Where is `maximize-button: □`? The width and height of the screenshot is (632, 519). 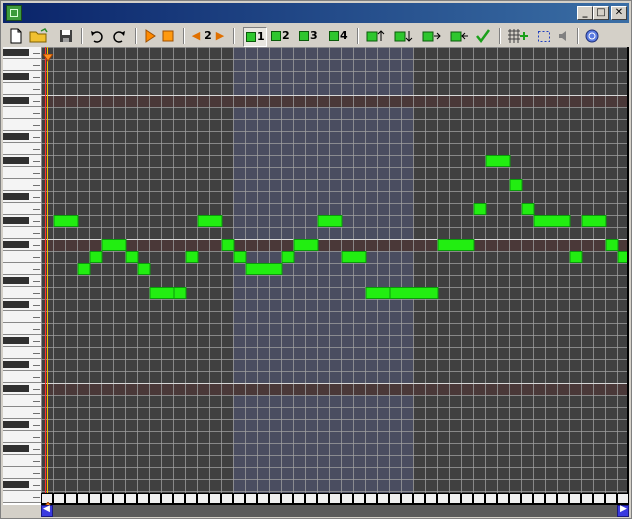 maximize-button: □ is located at coordinates (601, 13).